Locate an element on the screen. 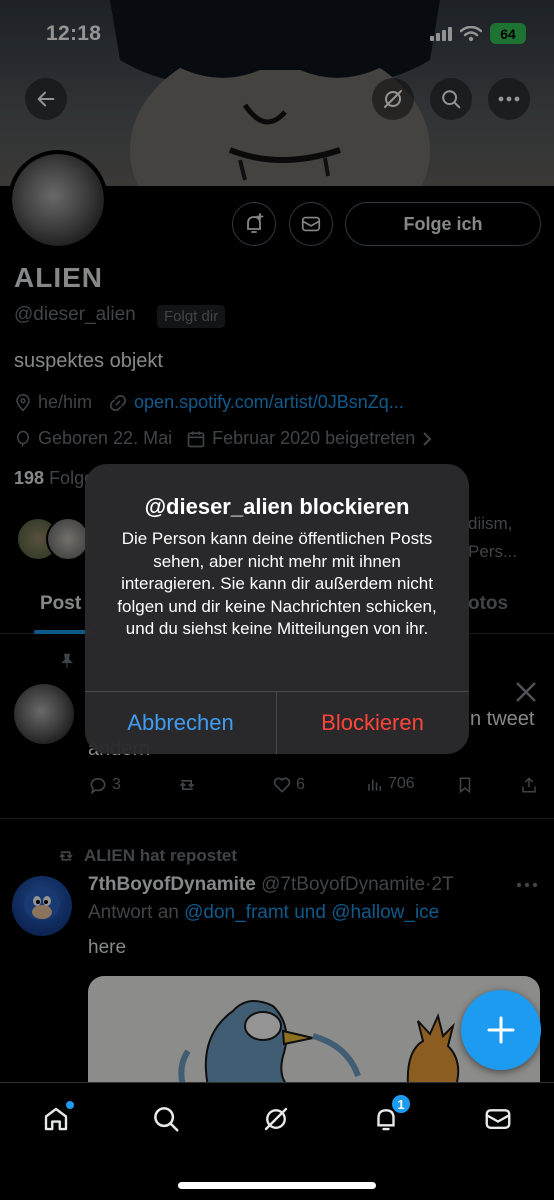 This screenshot has width=554, height=1200. tab-posts: Post is located at coordinates (60, 604).